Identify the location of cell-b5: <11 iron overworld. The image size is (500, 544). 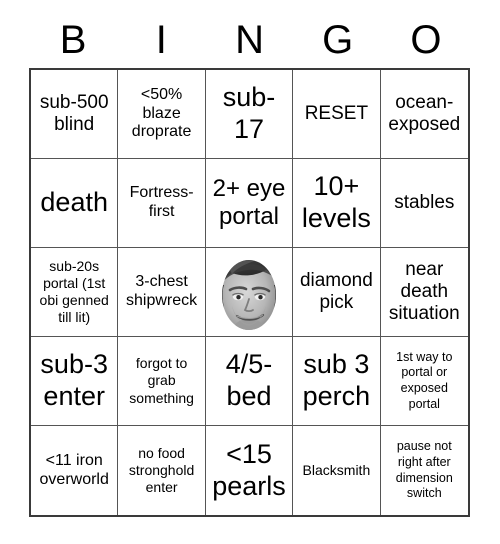
(75, 470).